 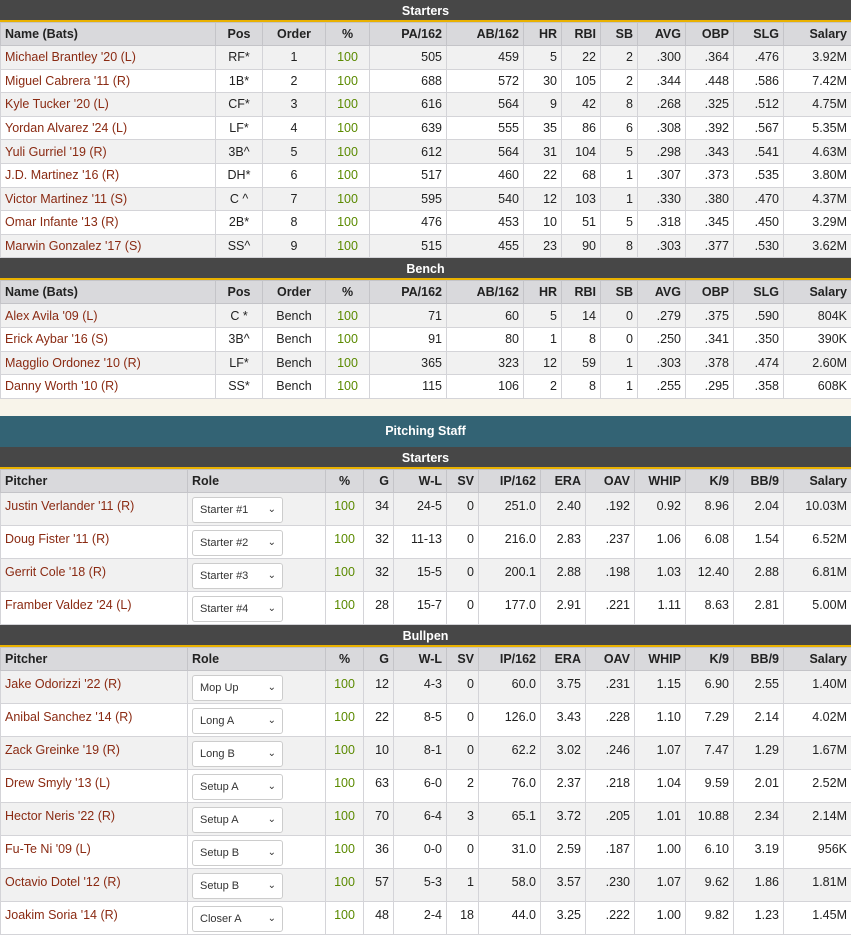 What do you see at coordinates (108, 175) in the screenshot?
I see `player-name-link: J.D. Martinez '16 (R)` at bounding box center [108, 175].